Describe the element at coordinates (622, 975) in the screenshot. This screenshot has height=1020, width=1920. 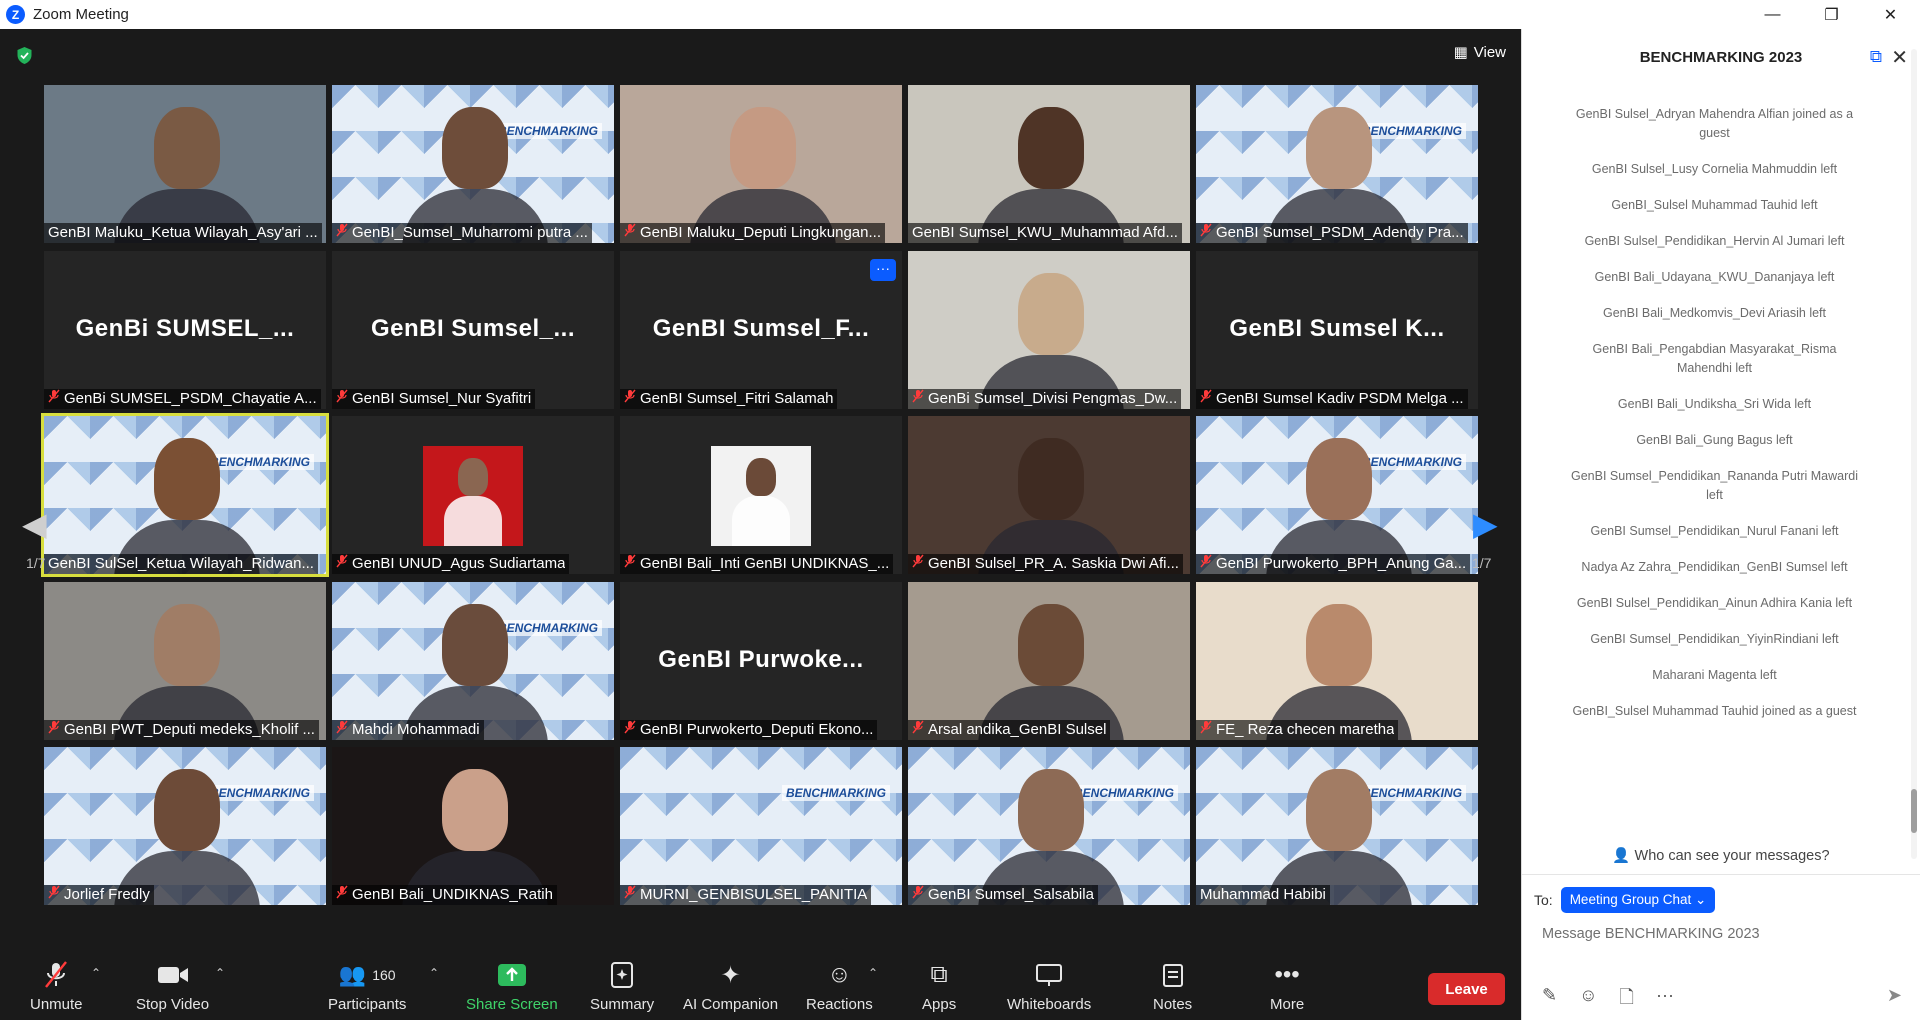
I see `summary-icon` at that location.